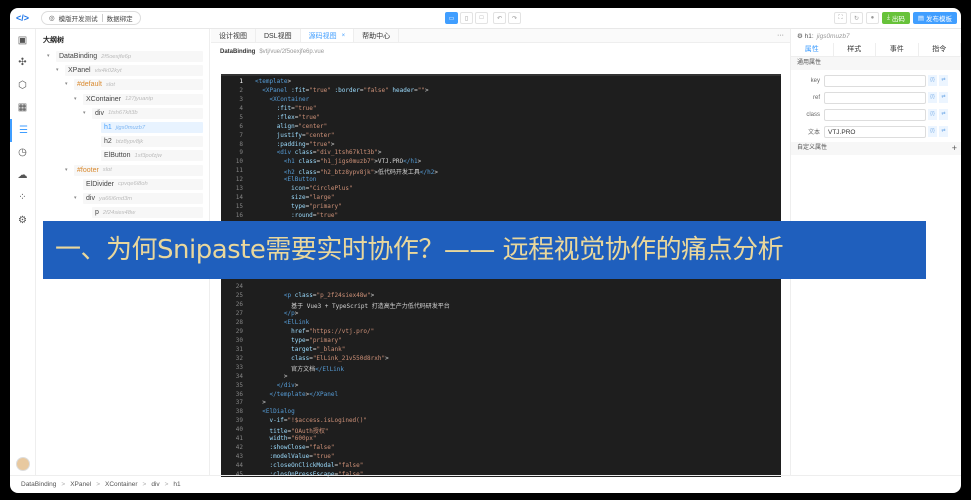 This screenshot has height=500, width=971. Describe the element at coordinates (897, 49) in the screenshot. I see `props-tab: 事件` at that location.